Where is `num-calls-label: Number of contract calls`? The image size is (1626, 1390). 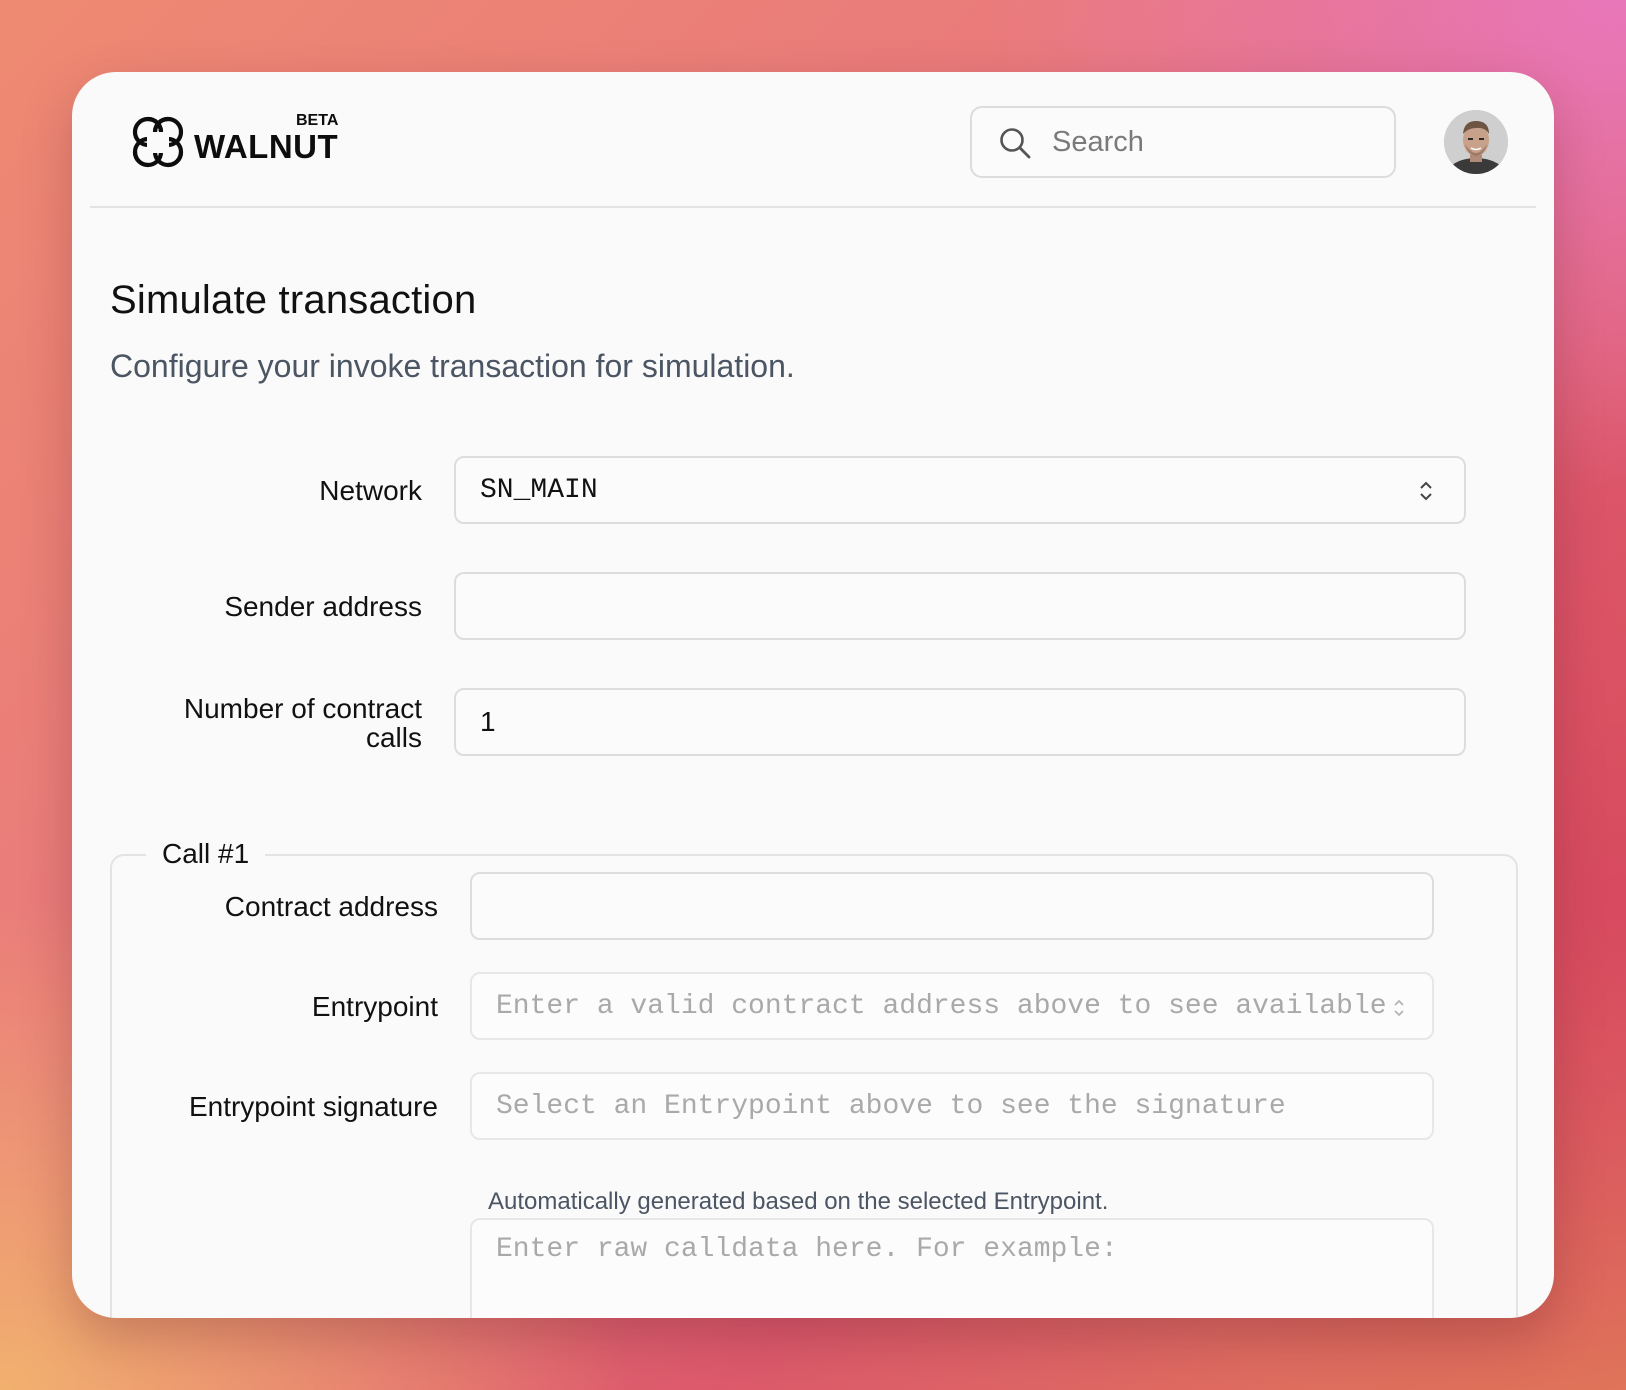 num-calls-label: Number of contract calls is located at coordinates (267, 723).